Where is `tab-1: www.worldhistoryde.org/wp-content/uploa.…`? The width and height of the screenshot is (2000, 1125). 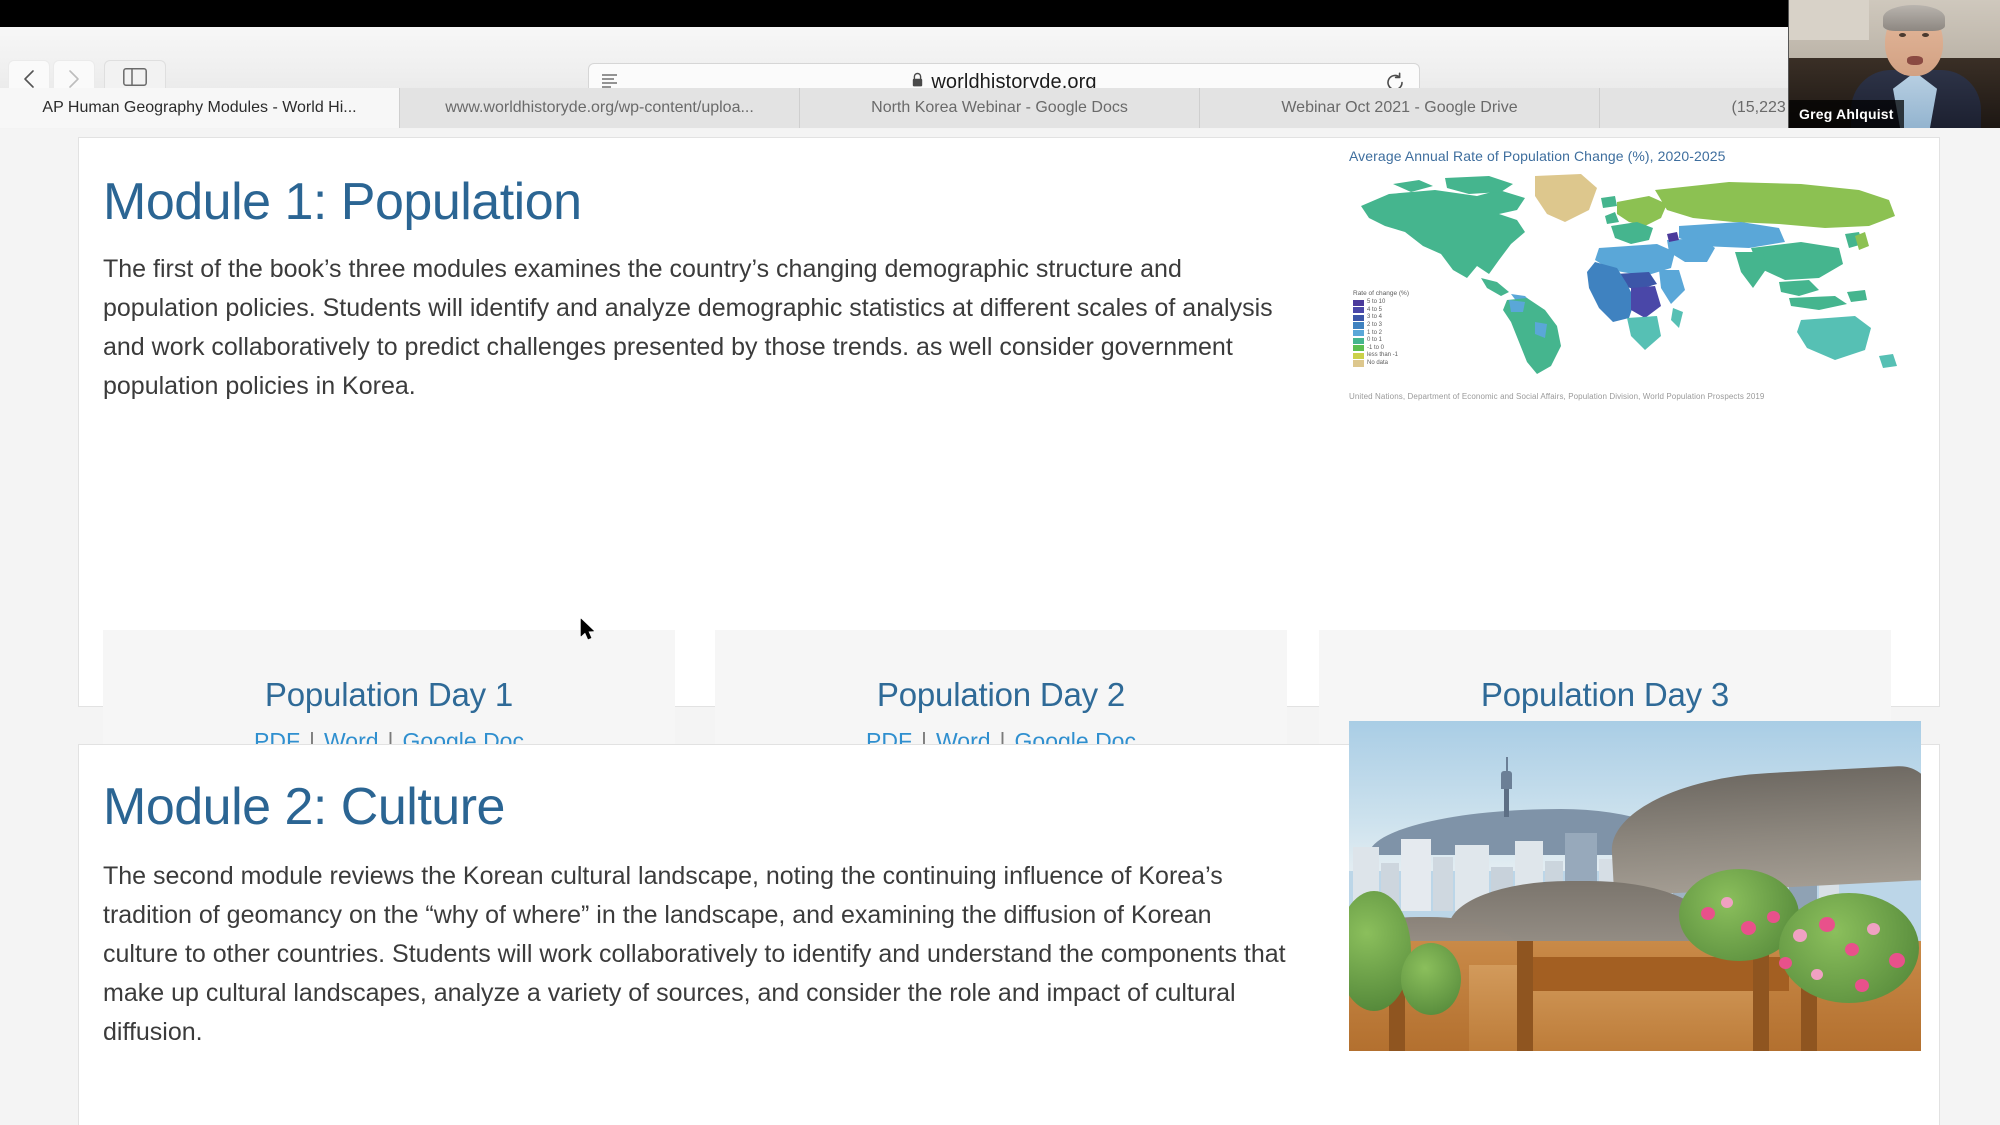 tab-1: www.worldhistoryde.org/wp-content/uploa.… is located at coordinates (600, 108).